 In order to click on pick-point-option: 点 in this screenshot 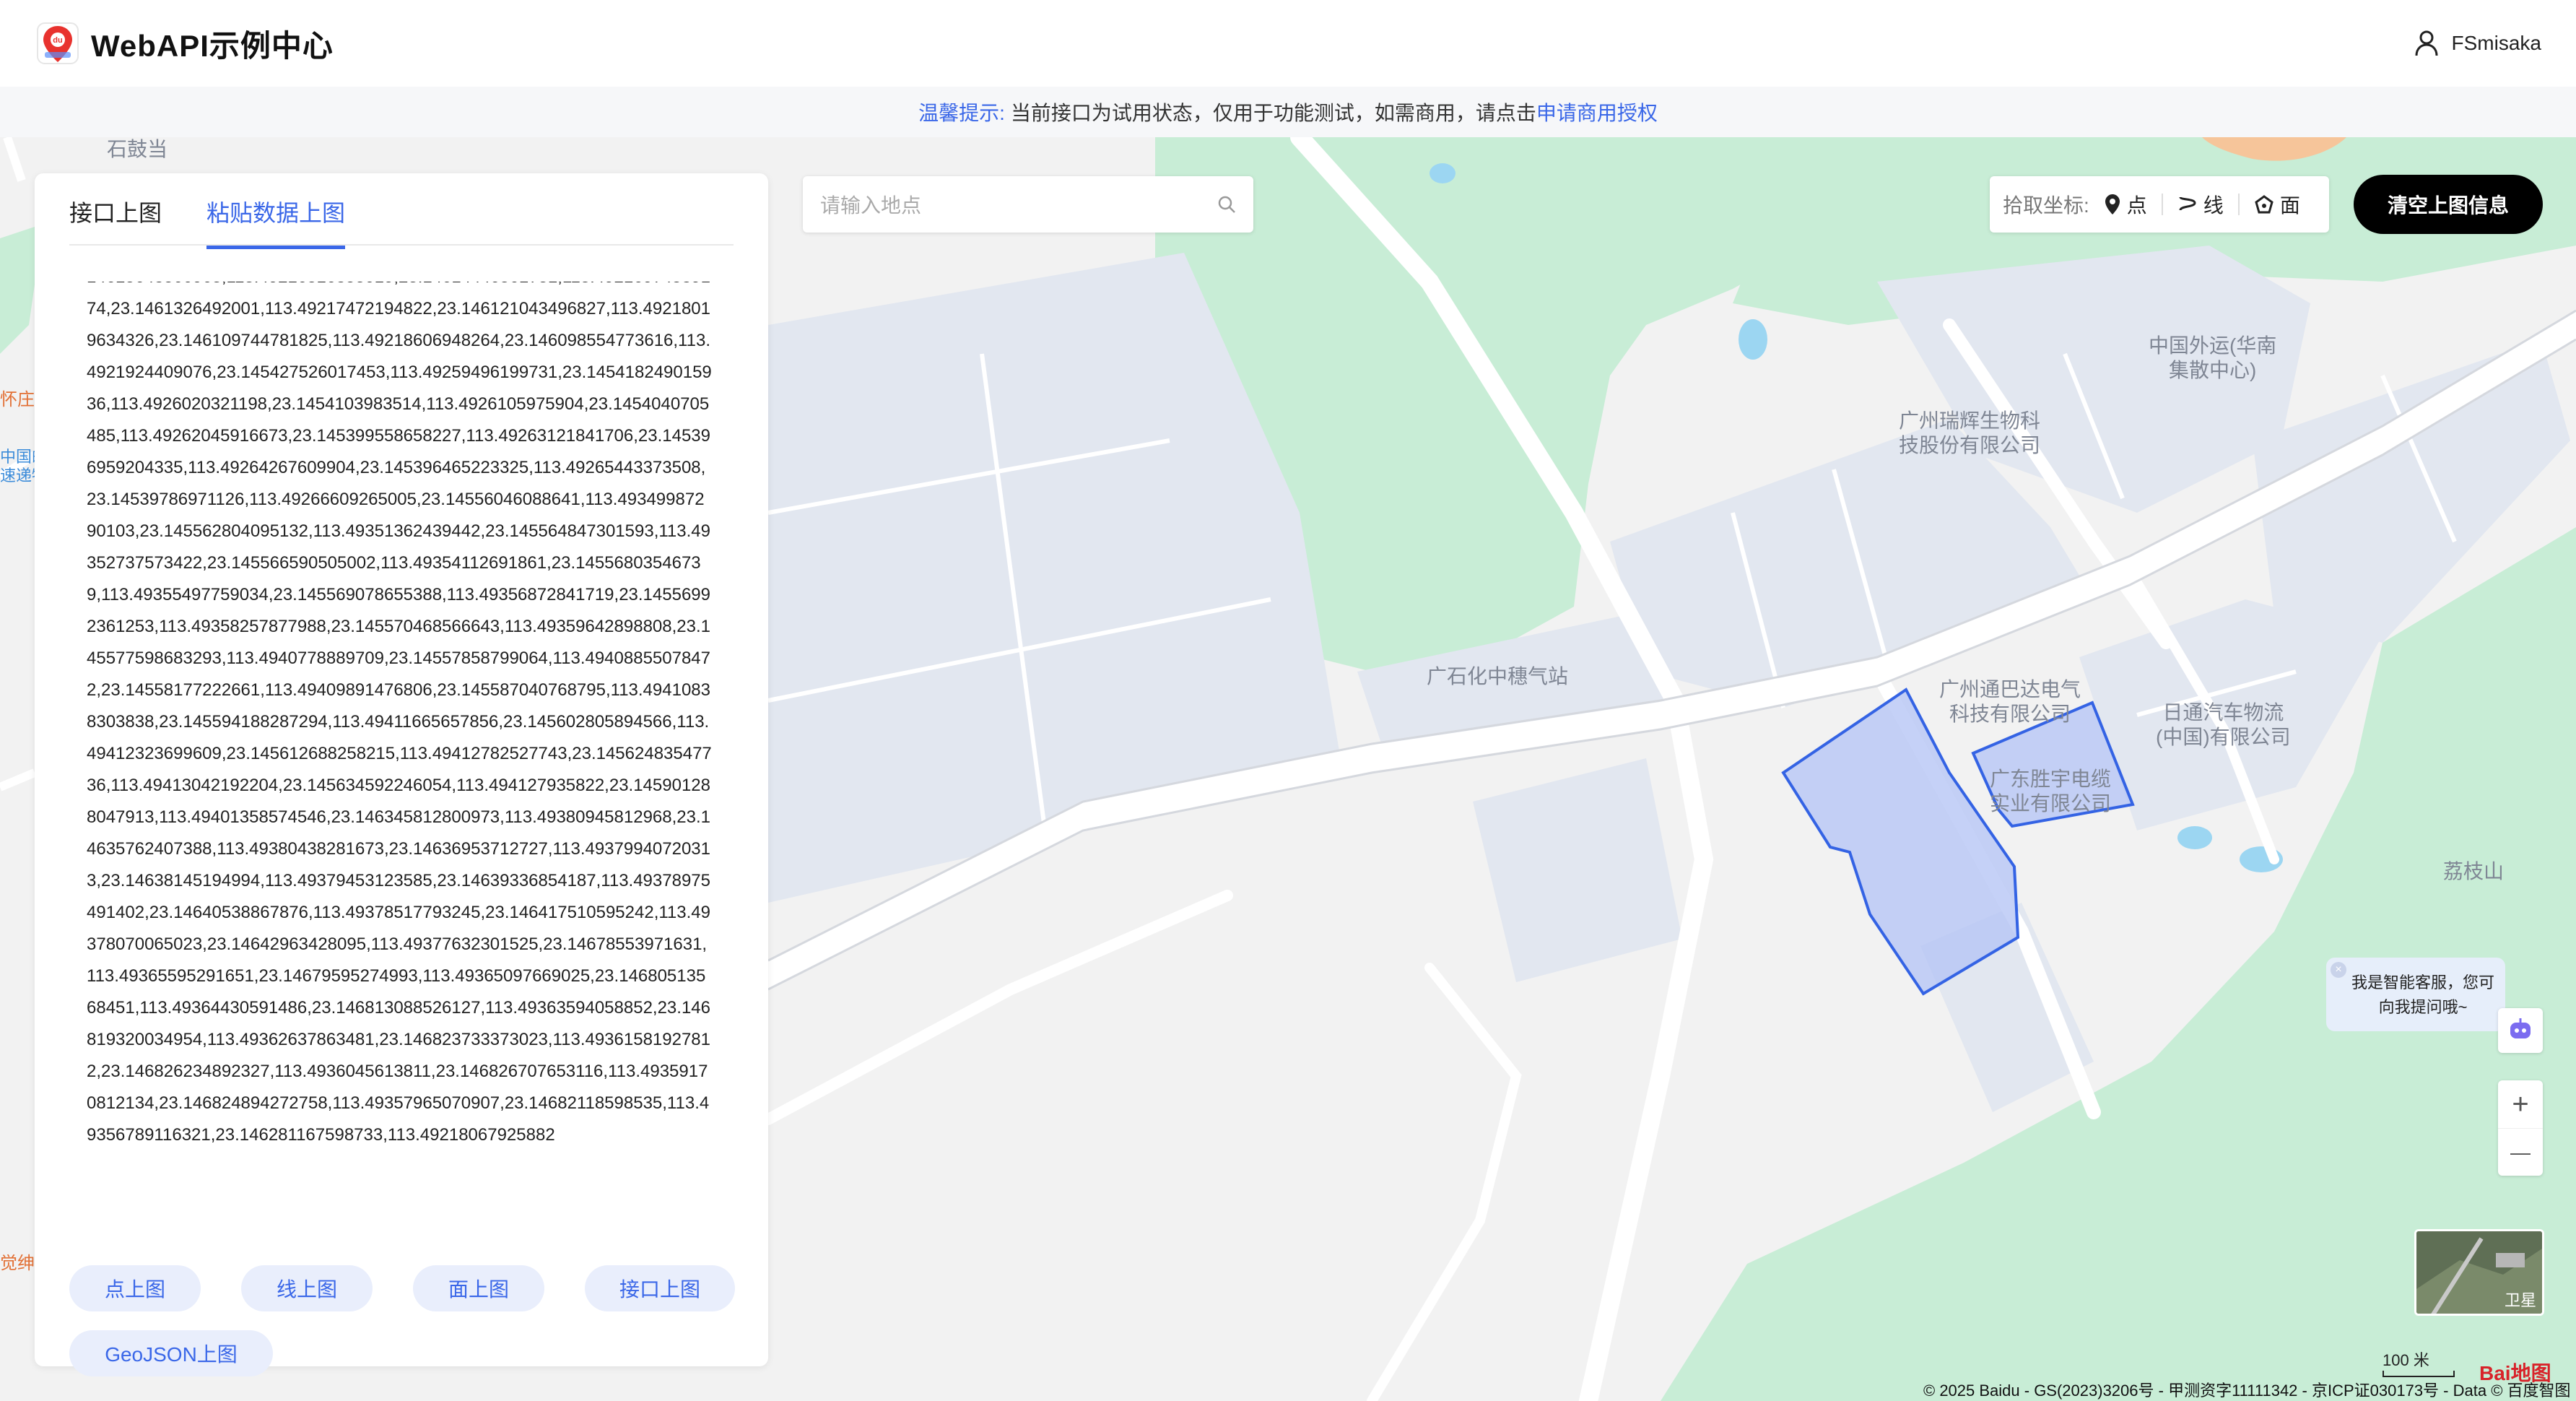, I will do `click(2125, 204)`.